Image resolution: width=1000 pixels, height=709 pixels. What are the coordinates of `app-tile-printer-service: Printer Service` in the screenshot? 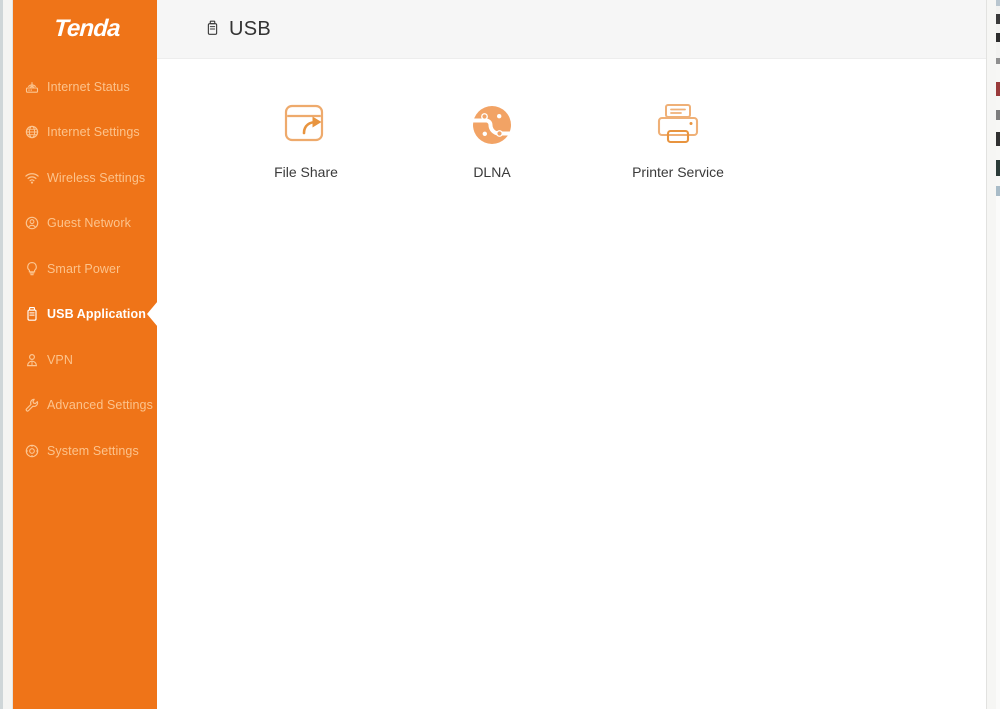 It's located at (678, 138).